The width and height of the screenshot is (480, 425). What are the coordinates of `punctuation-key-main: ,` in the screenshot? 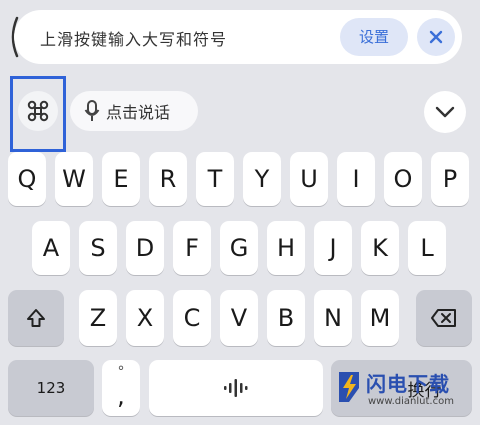 It's located at (121, 396).